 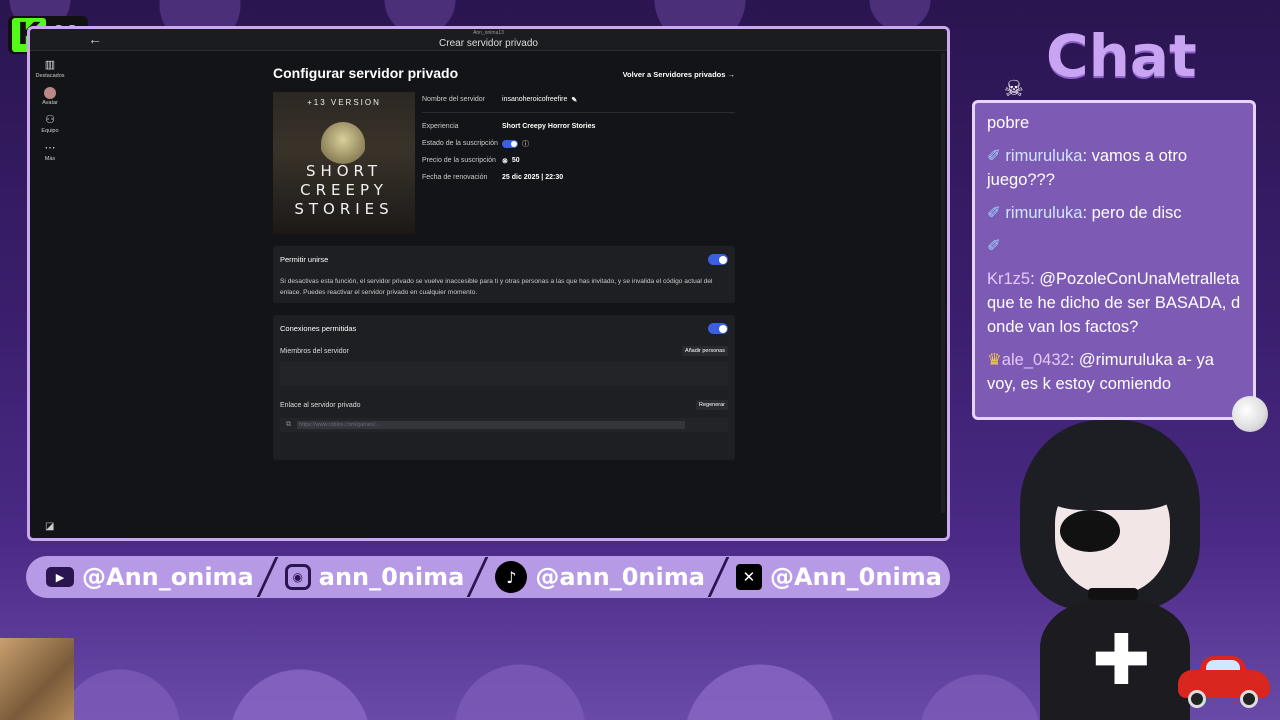 What do you see at coordinates (440, 126) in the screenshot?
I see `experience-label: Experiencia` at bounding box center [440, 126].